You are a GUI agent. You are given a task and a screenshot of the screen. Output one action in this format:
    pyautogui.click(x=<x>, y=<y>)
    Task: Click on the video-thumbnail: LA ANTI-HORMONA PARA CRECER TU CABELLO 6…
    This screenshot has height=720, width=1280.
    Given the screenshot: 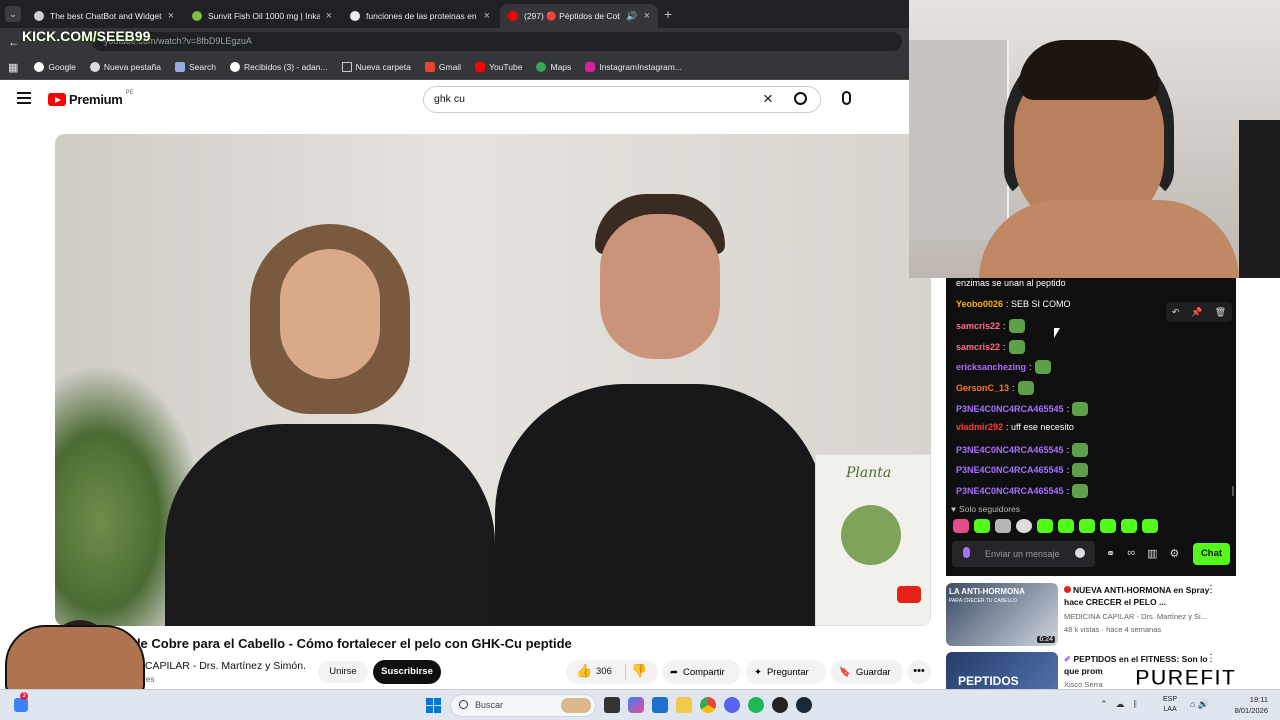 What is the action you would take?
    pyautogui.click(x=1002, y=614)
    